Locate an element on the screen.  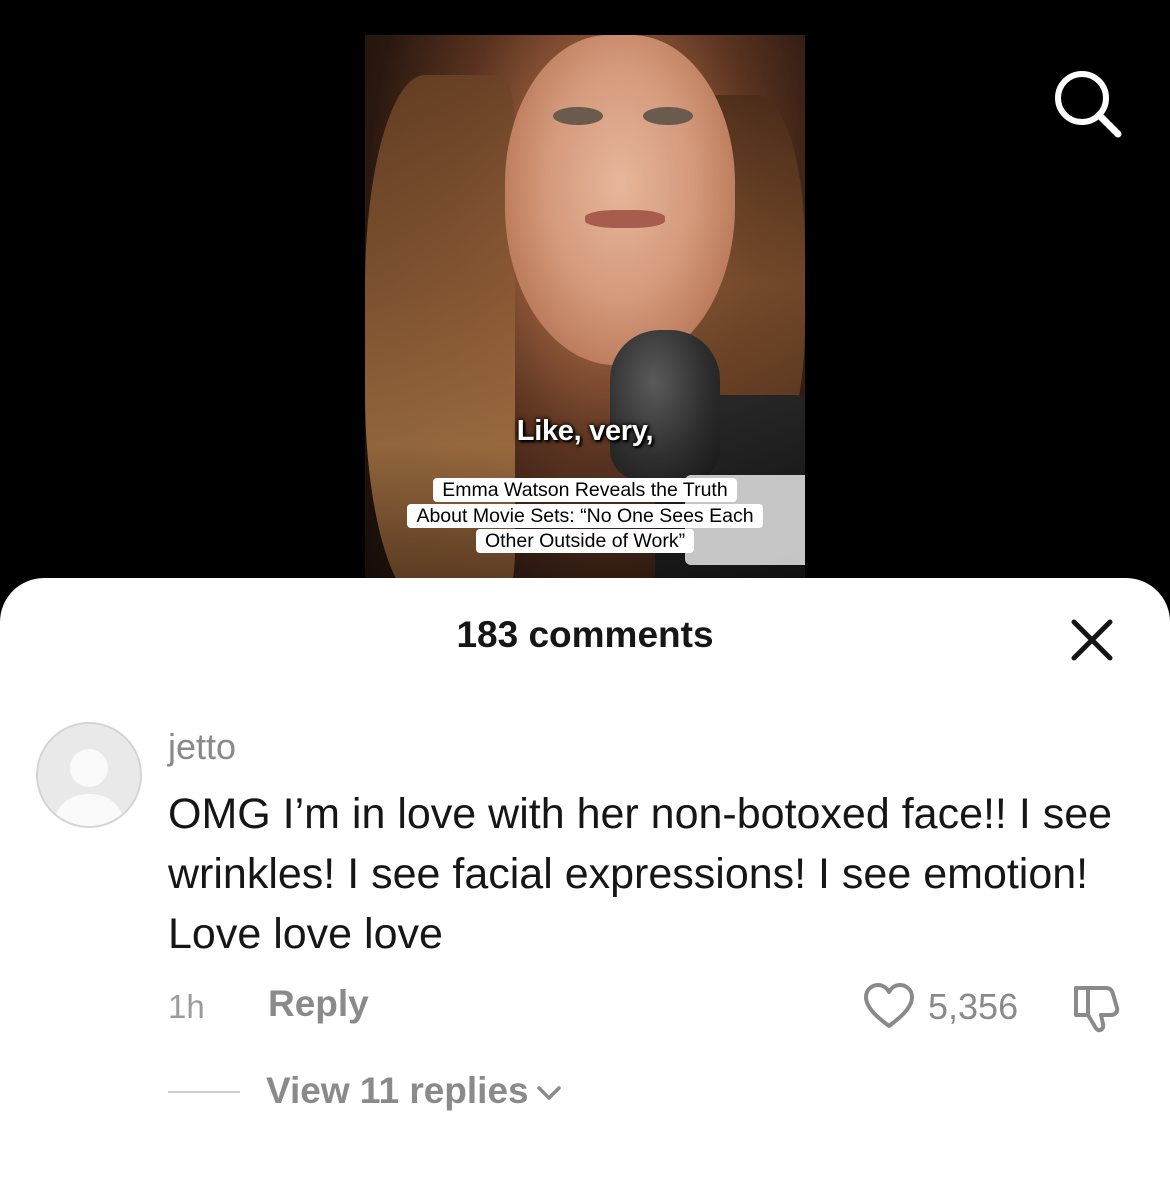
caption-line: Other Outside of Work” is located at coordinates (585, 541).